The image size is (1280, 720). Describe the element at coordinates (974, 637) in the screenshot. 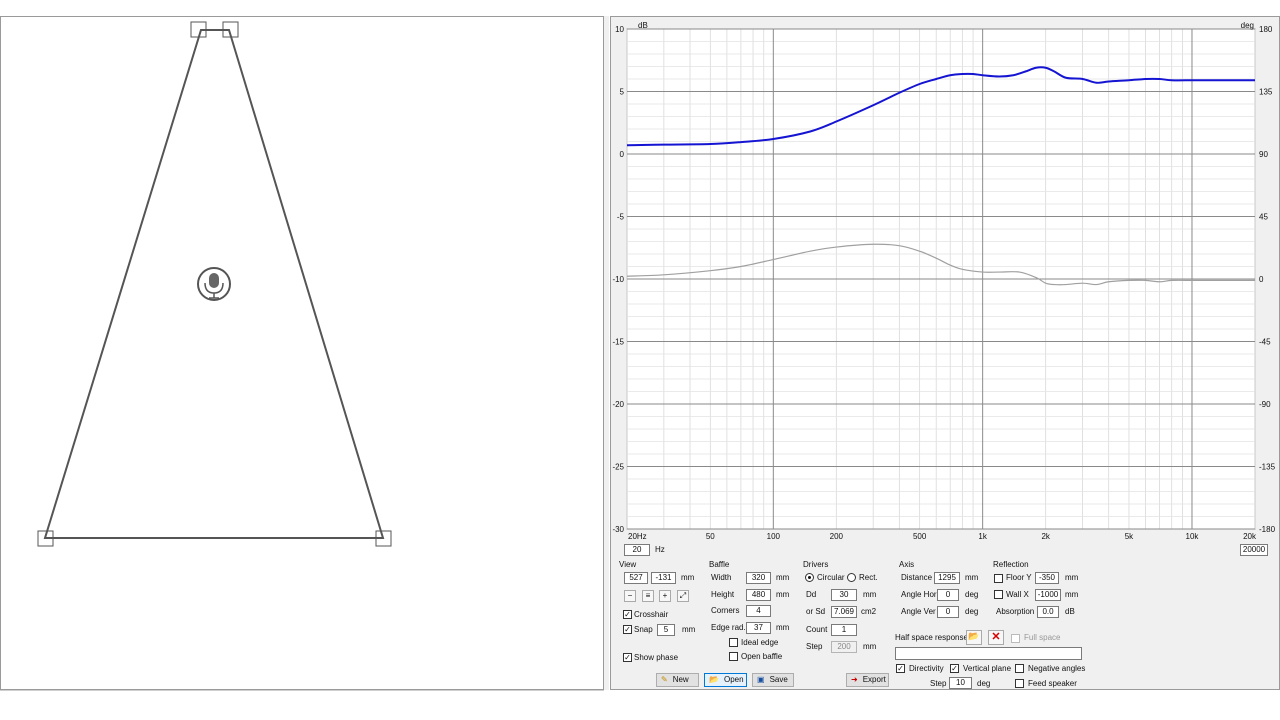

I see `folder-open-icon: 📂` at that location.